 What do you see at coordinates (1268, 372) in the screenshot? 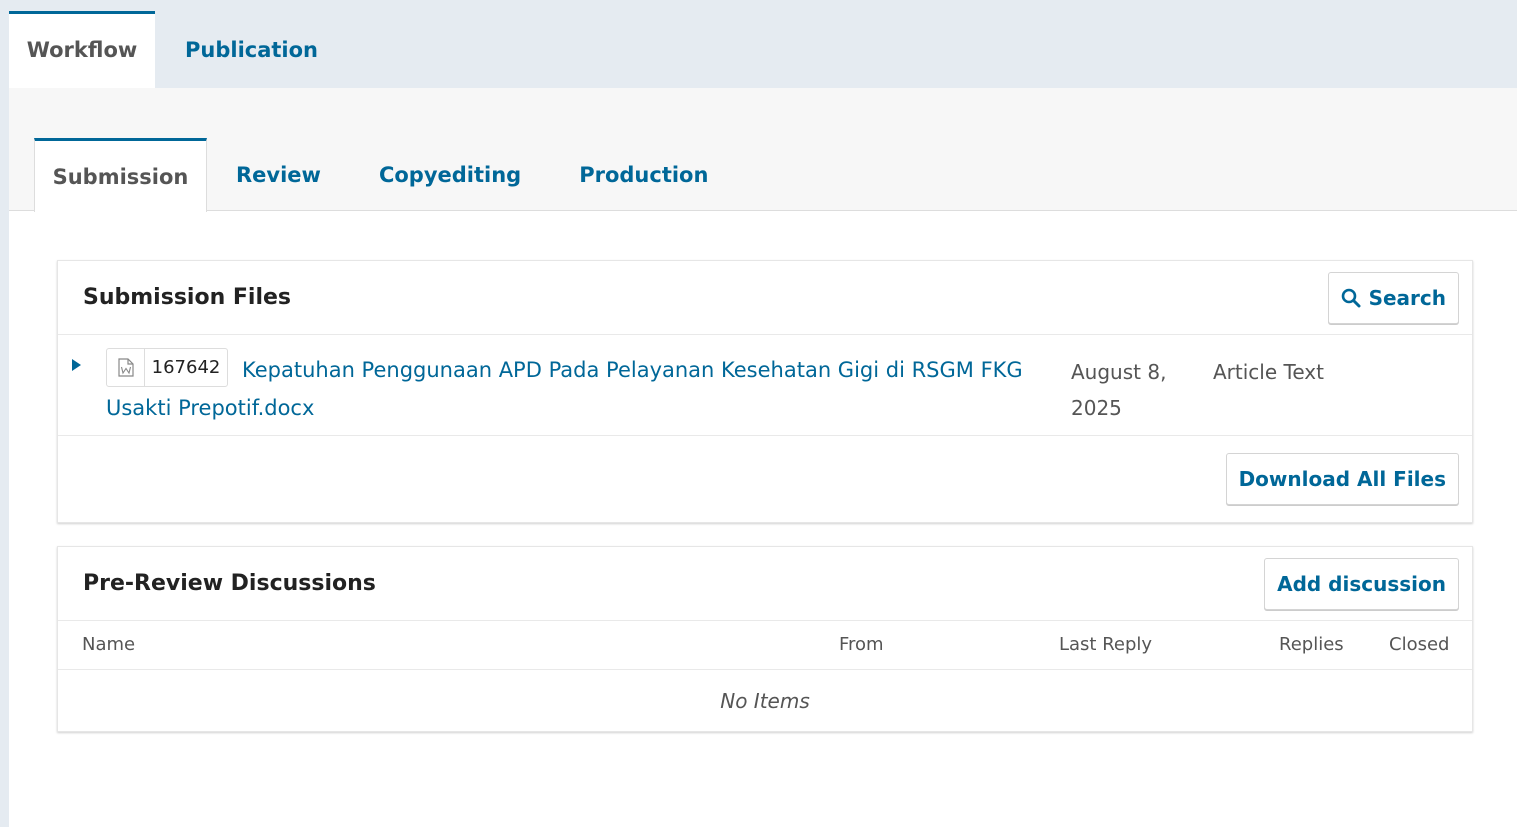
I see `file-type: Article Text` at bounding box center [1268, 372].